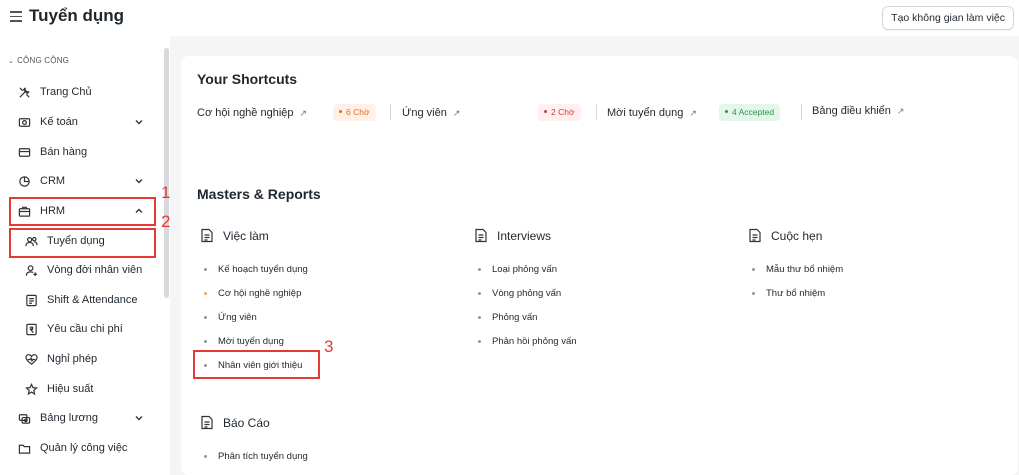 The width and height of the screenshot is (1019, 475). I want to click on shortcut-label: Bảng điều khiển, so click(851, 111).